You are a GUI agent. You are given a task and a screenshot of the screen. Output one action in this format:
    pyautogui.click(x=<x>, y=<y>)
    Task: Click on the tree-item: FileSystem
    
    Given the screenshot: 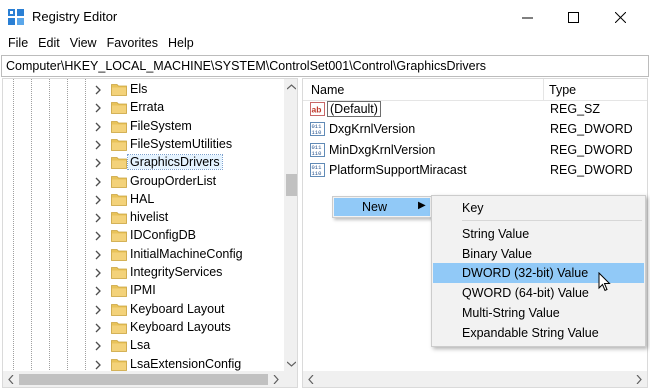 What is the action you would take?
    pyautogui.click(x=143, y=127)
    